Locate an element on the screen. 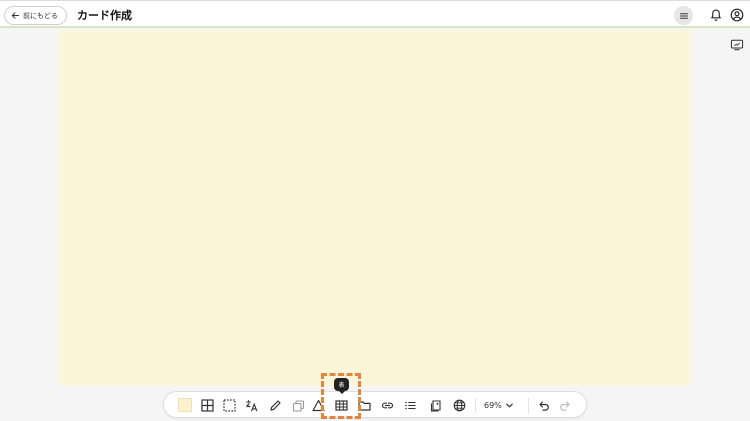 Image resolution: width=750 pixels, height=421 pixels. redo-button is located at coordinates (565, 405).